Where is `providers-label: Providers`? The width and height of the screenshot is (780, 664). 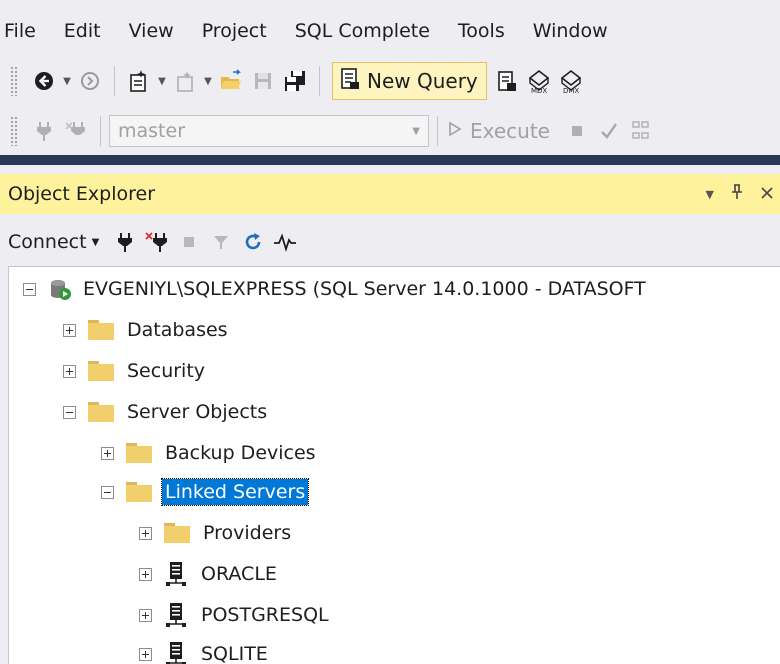
providers-label: Providers is located at coordinates (247, 533).